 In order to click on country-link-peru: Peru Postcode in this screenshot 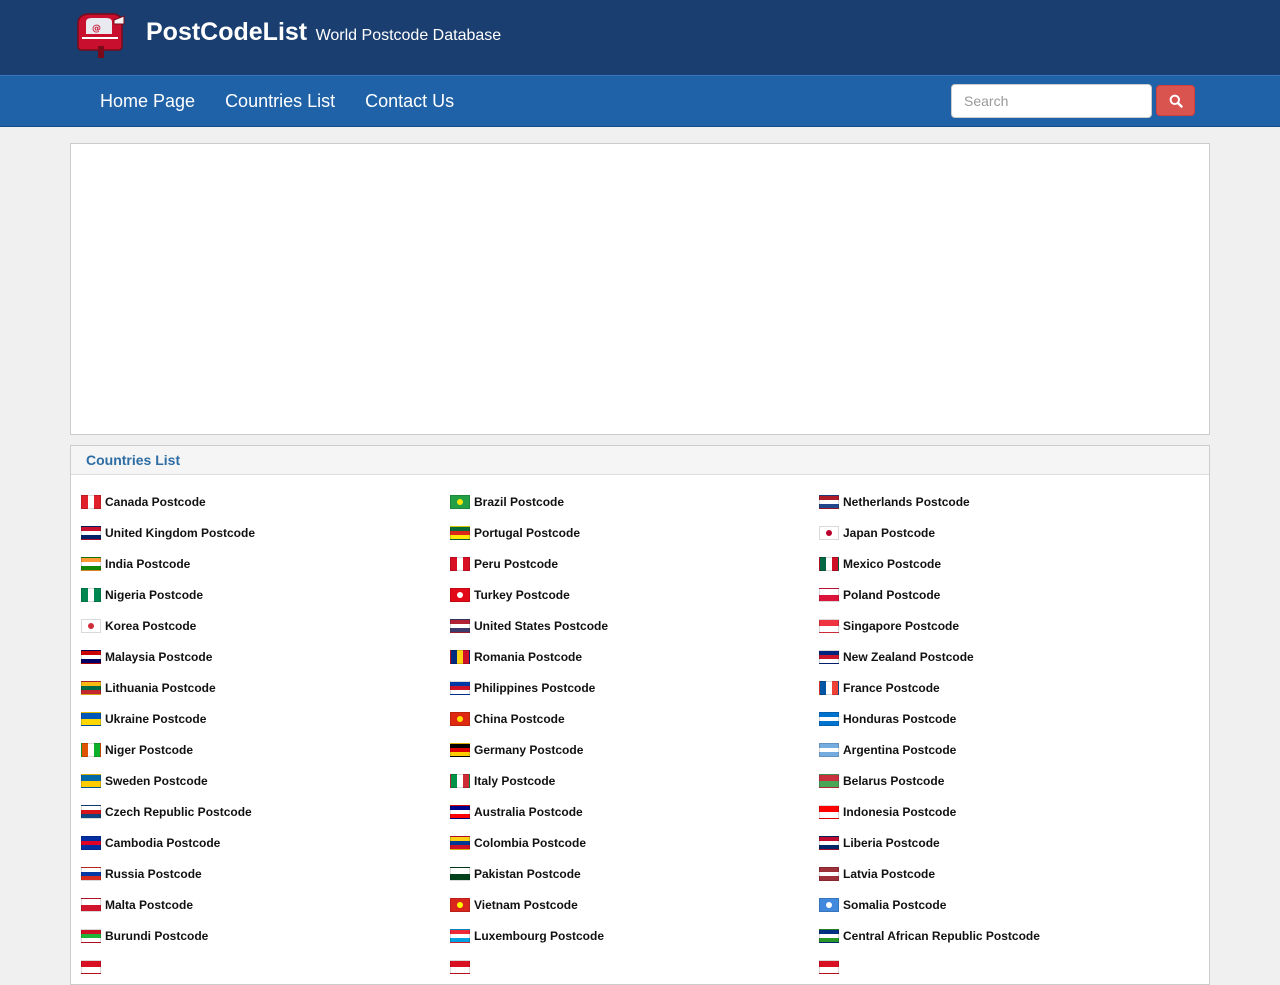, I will do `click(634, 563)`.